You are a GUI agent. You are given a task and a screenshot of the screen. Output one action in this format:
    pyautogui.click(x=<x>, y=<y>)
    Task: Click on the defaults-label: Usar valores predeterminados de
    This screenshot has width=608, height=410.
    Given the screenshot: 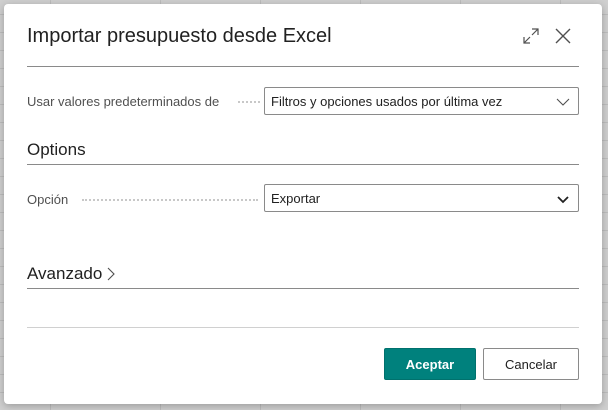 What is the action you would take?
    pyautogui.click(x=123, y=101)
    